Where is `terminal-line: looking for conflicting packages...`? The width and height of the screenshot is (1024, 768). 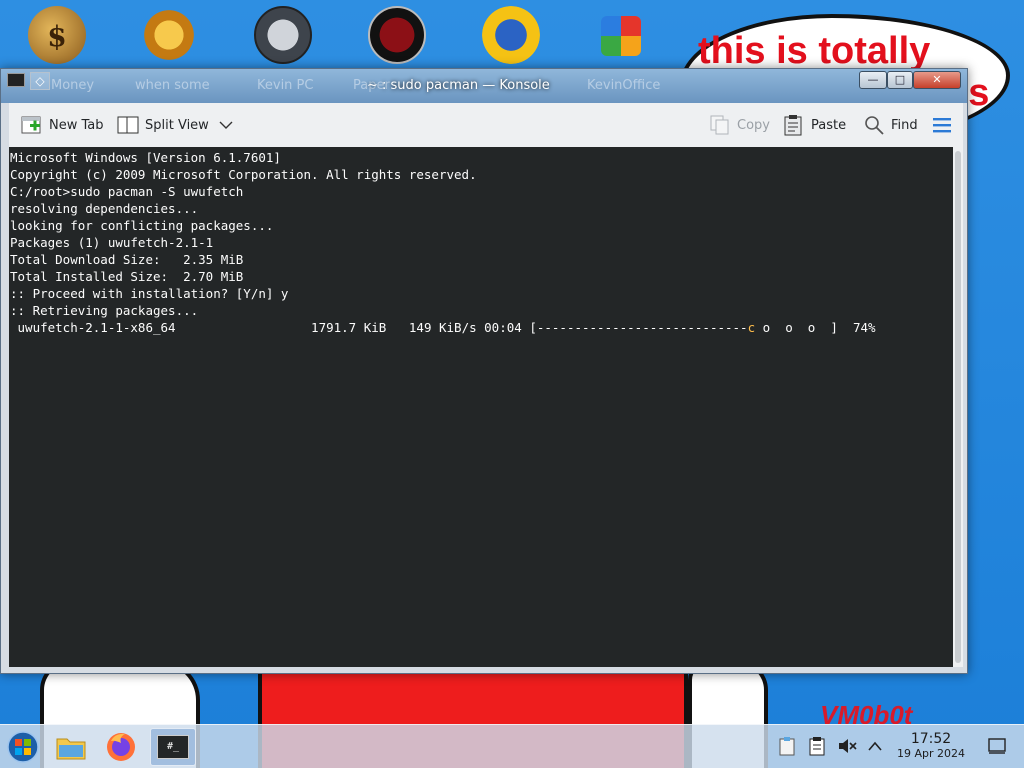 terminal-line: looking for conflicting packages... is located at coordinates (142, 225).